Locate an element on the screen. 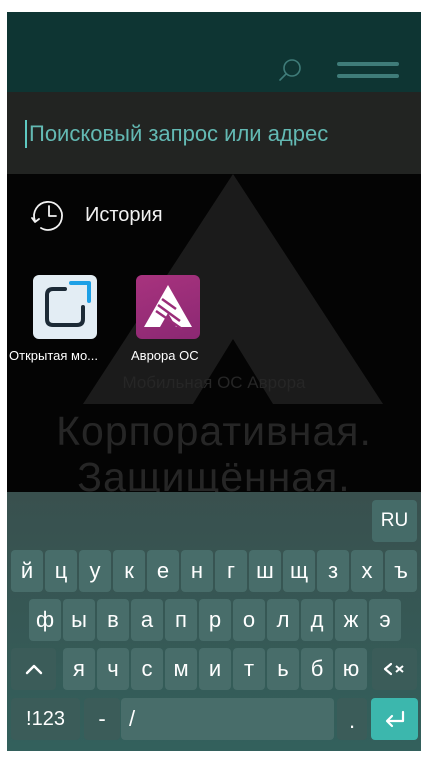 The width and height of the screenshot is (428, 761). letter-key: т is located at coordinates (249, 669).